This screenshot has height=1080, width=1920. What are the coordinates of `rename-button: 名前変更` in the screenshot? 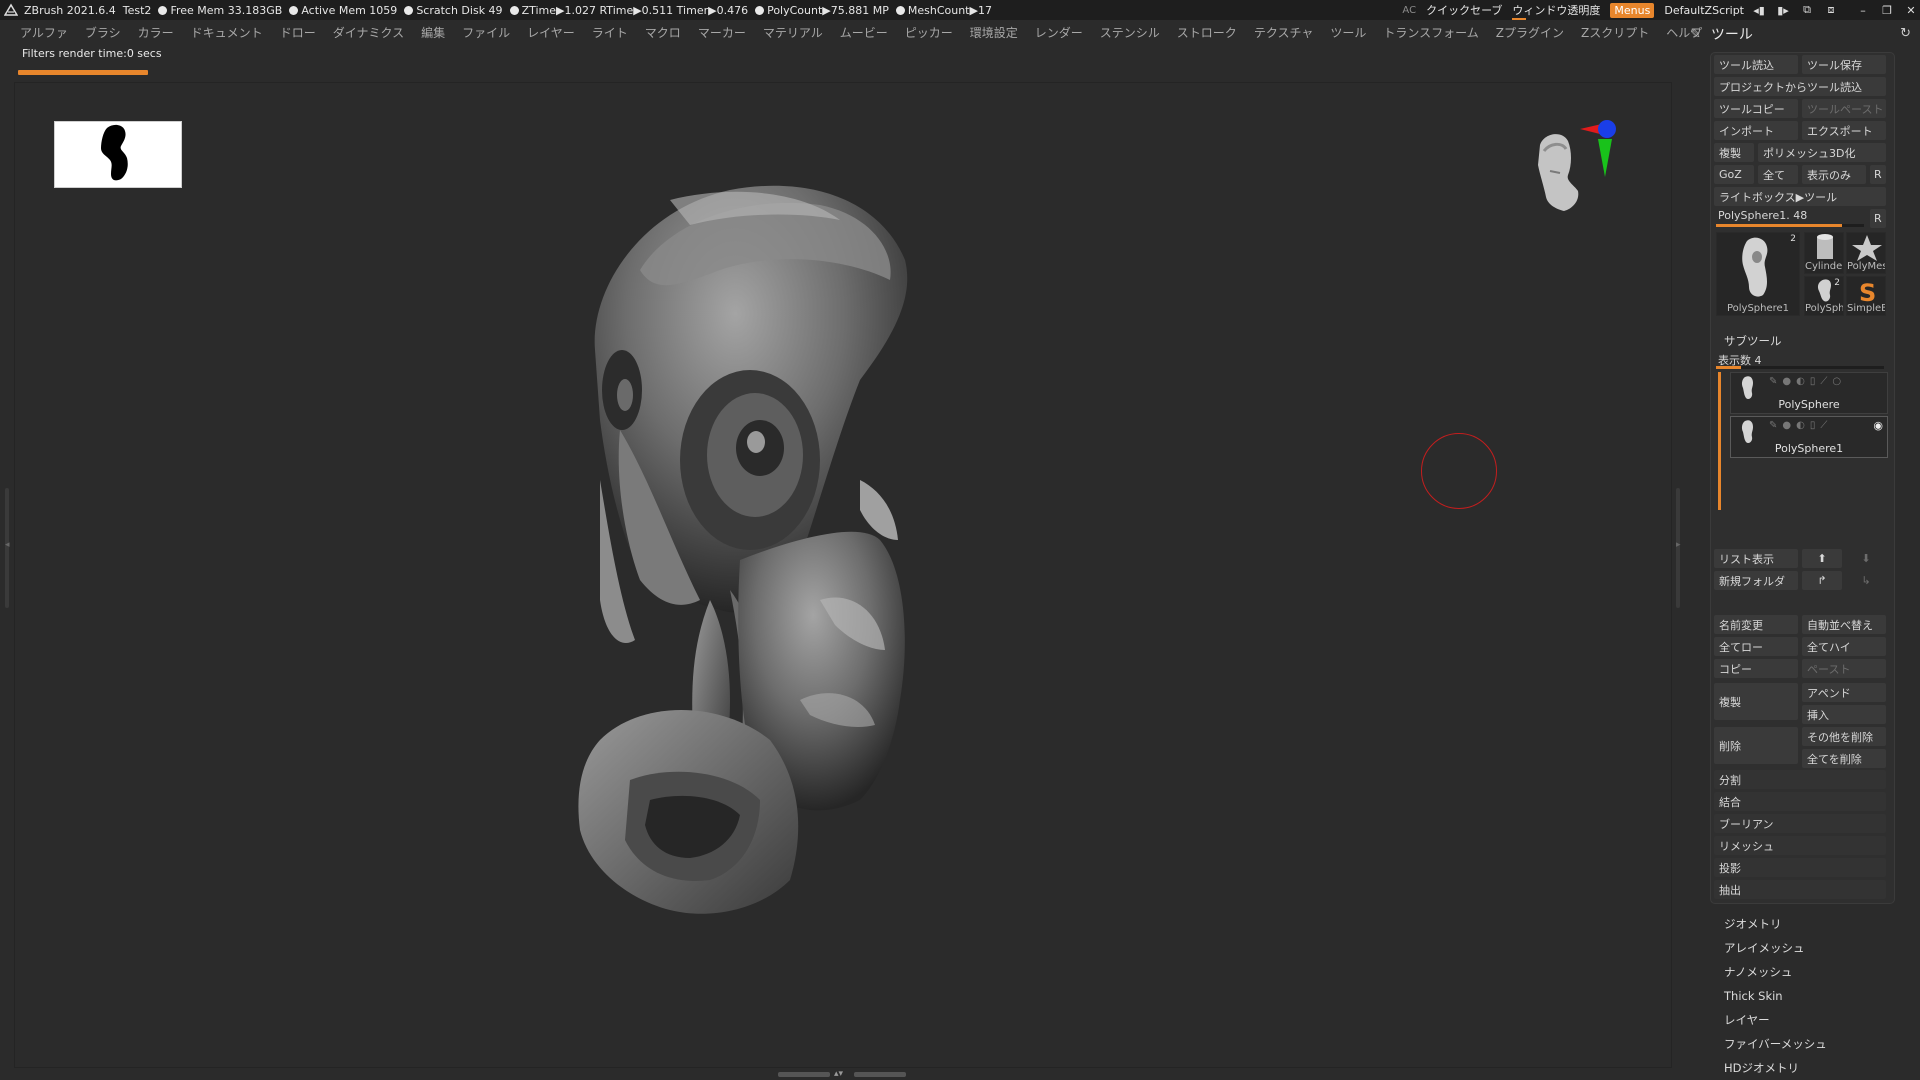 It's located at (1756, 624).